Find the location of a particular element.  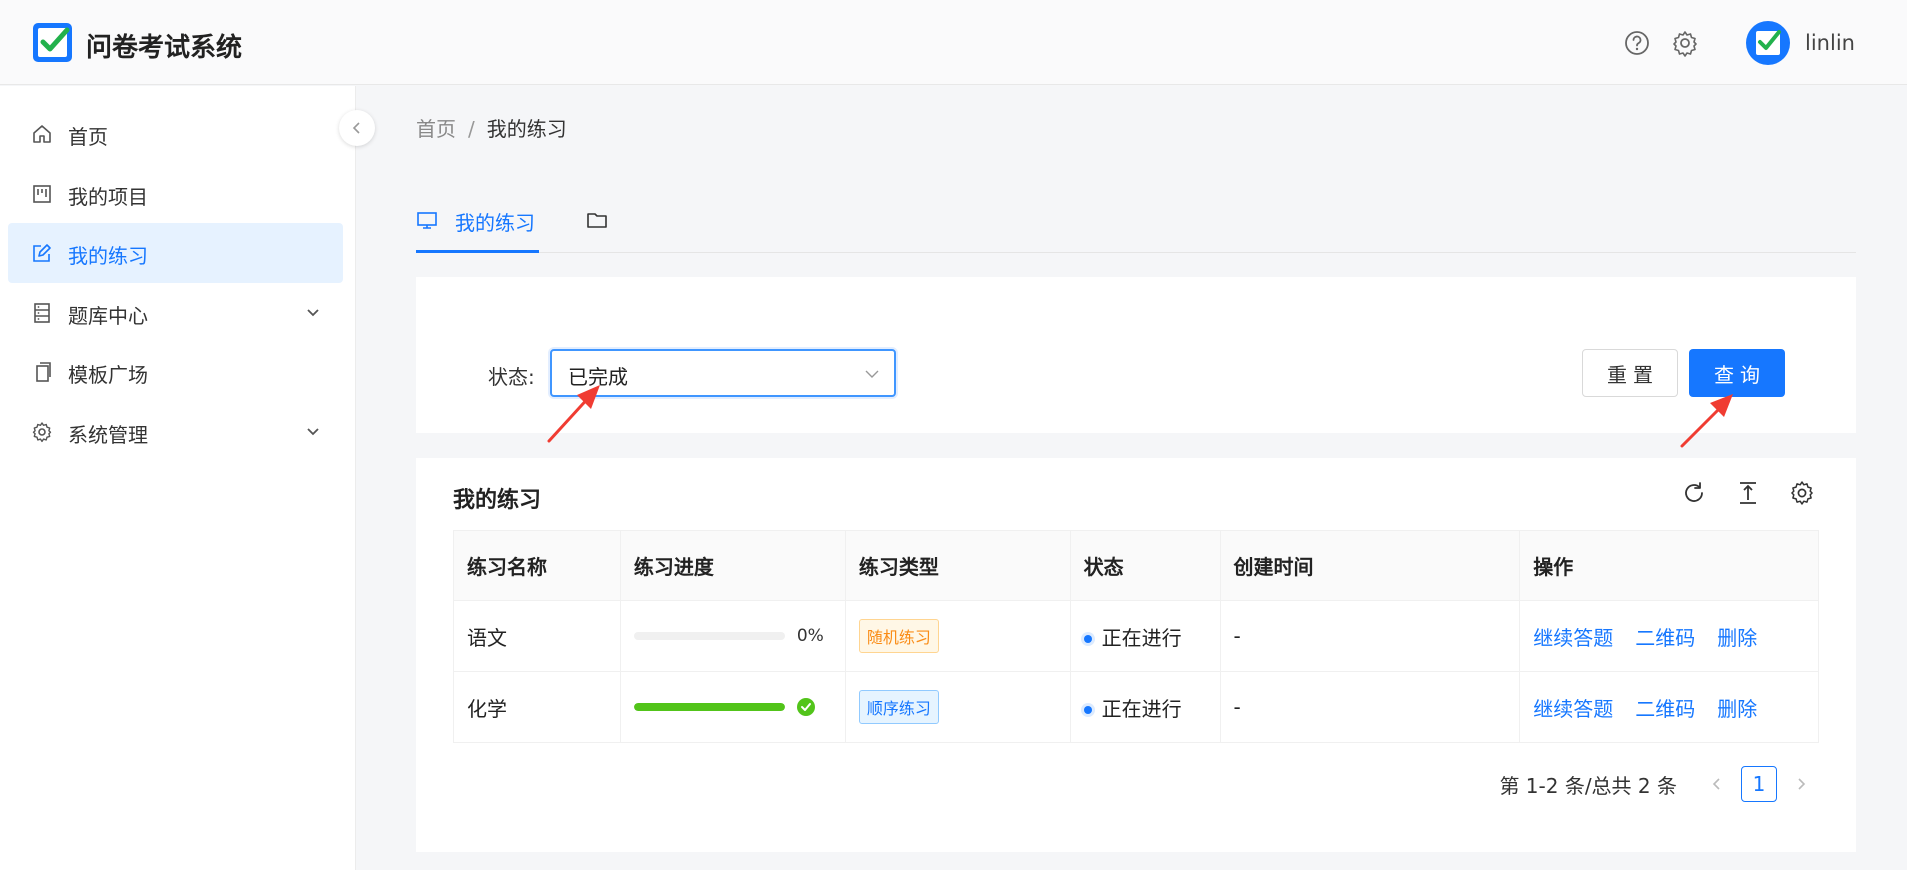

home-icon is located at coordinates (42, 134).